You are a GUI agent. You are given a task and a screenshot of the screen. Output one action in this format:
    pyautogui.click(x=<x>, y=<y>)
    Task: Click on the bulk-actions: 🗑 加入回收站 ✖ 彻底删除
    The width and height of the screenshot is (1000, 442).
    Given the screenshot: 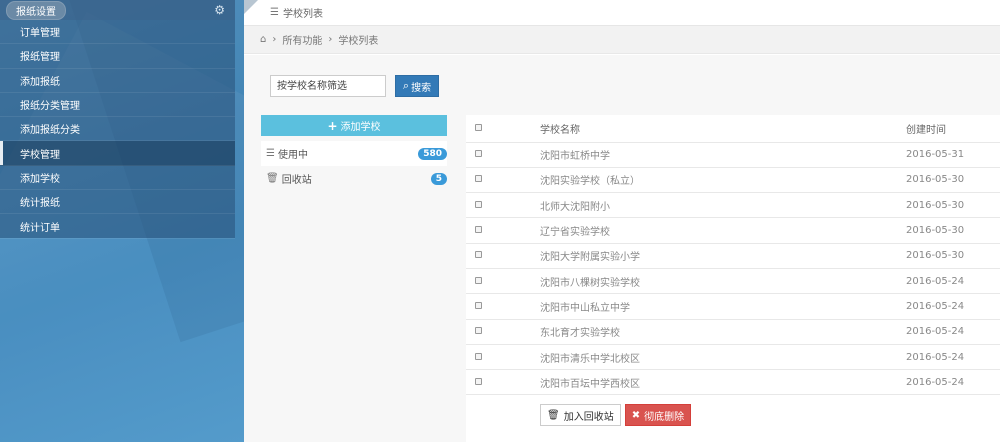 What is the action you would take?
    pyautogui.click(x=616, y=415)
    